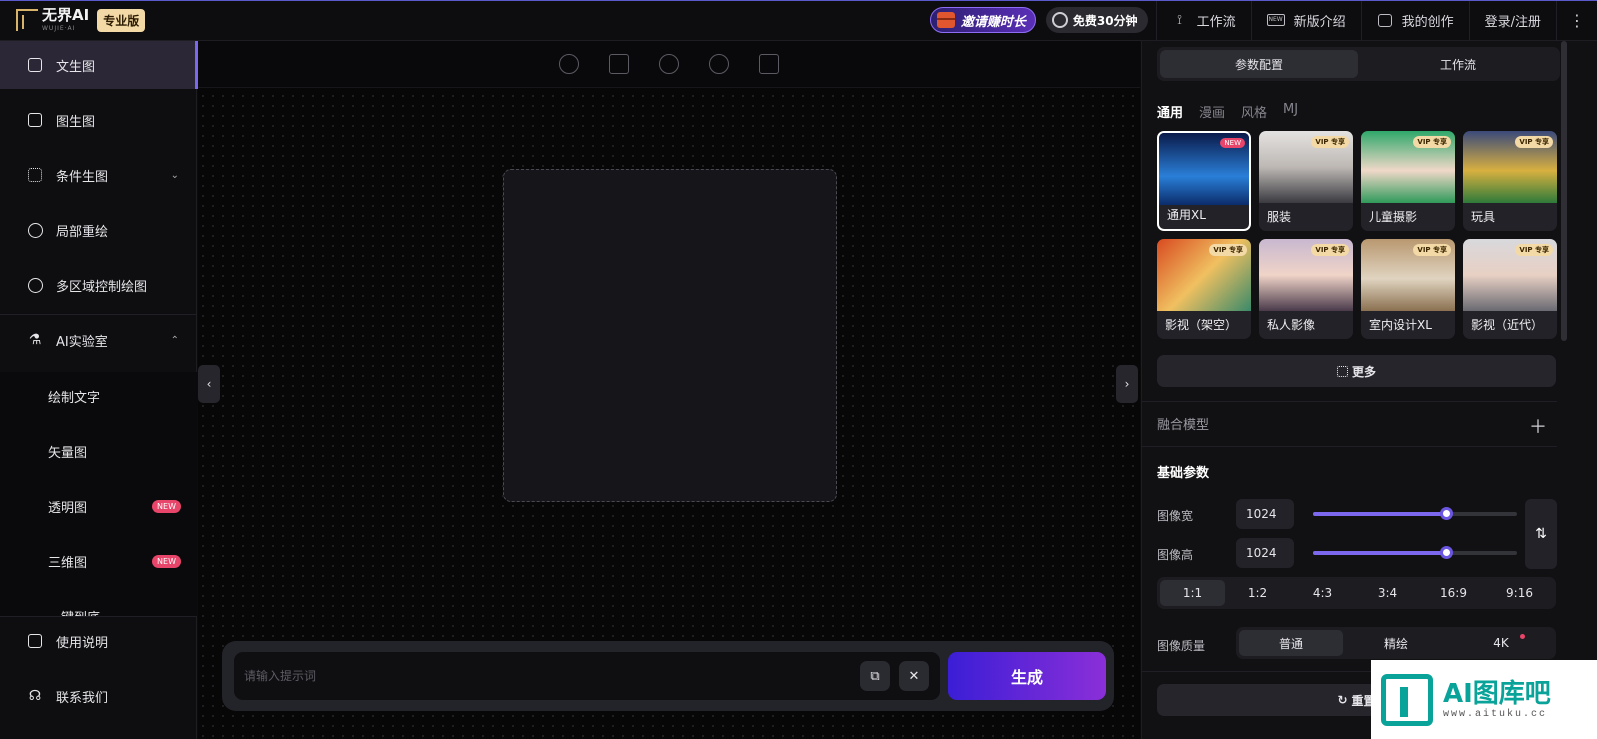 The height and width of the screenshot is (739, 1597). What do you see at coordinates (82, 232) in the screenshot?
I see `sidebar-item-label: 局部重绘` at bounding box center [82, 232].